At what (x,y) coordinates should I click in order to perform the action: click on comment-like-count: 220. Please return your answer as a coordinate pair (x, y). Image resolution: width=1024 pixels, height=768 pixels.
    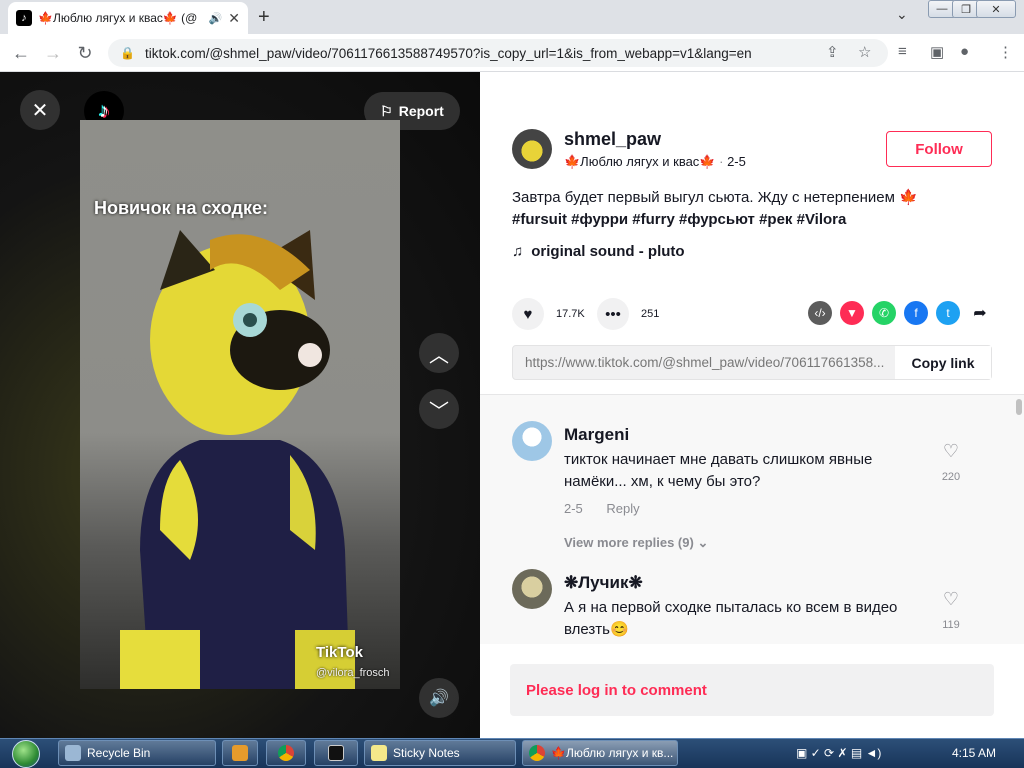
    Looking at the image, I should click on (951, 477).